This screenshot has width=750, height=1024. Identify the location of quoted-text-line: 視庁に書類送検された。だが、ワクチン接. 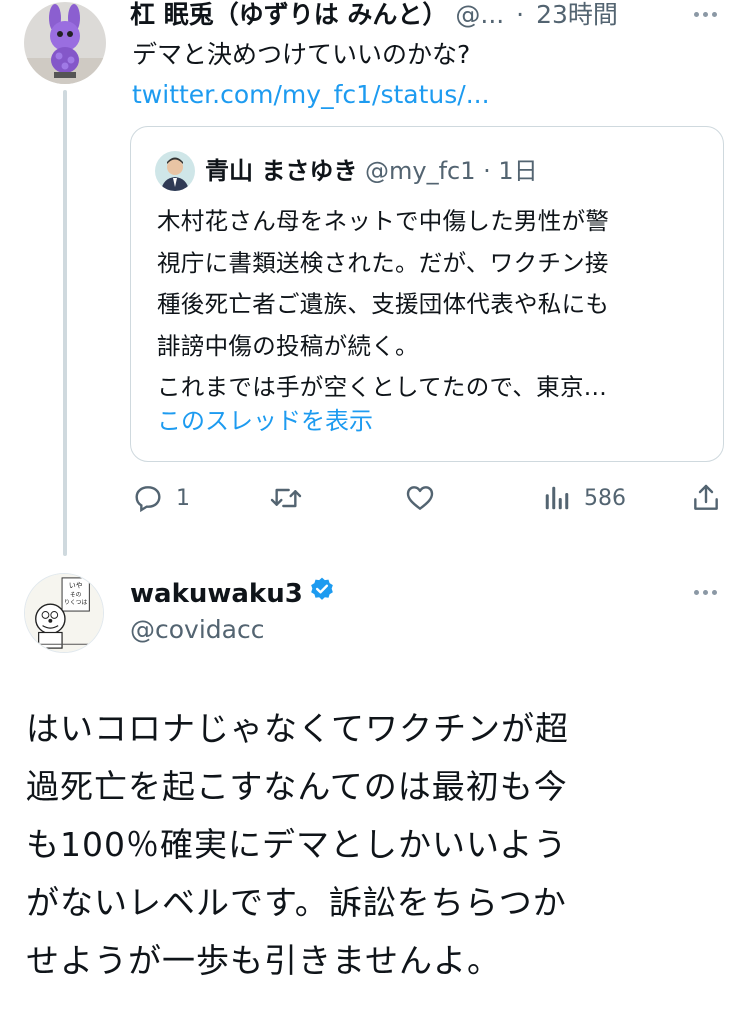
(383, 262).